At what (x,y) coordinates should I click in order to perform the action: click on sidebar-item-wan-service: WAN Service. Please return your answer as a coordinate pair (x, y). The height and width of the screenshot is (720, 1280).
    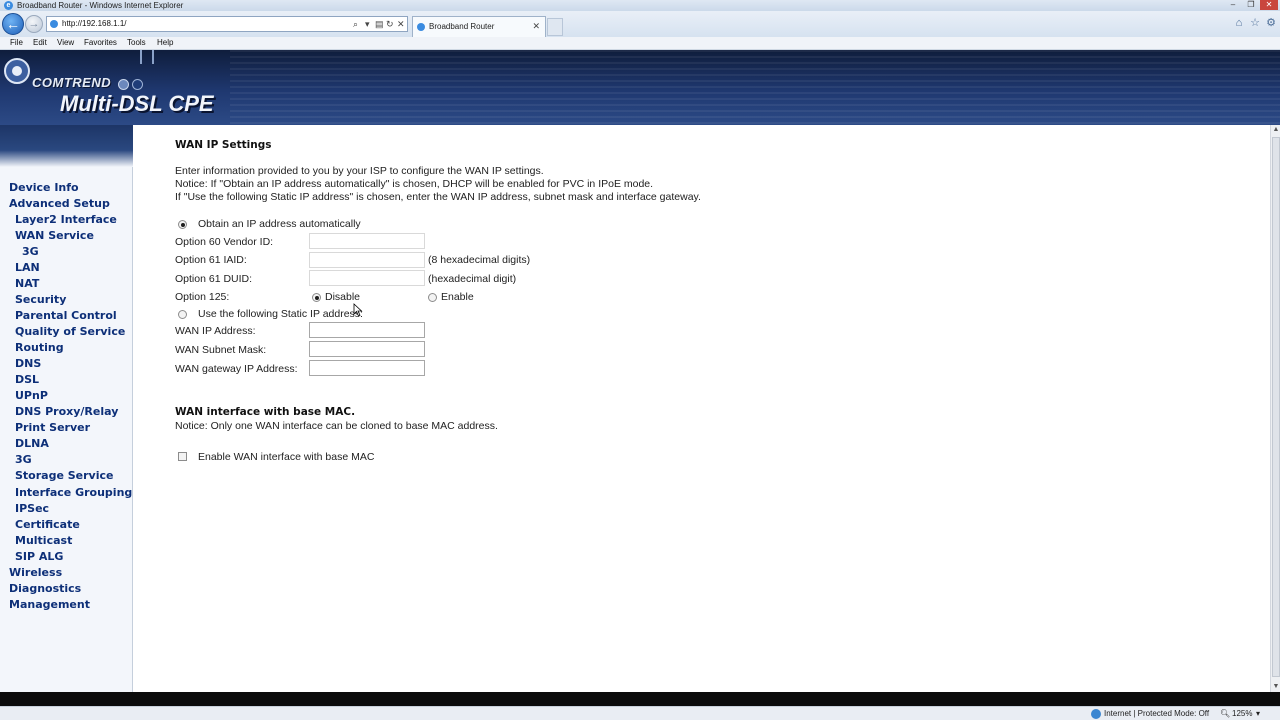
    Looking at the image, I should click on (54, 235).